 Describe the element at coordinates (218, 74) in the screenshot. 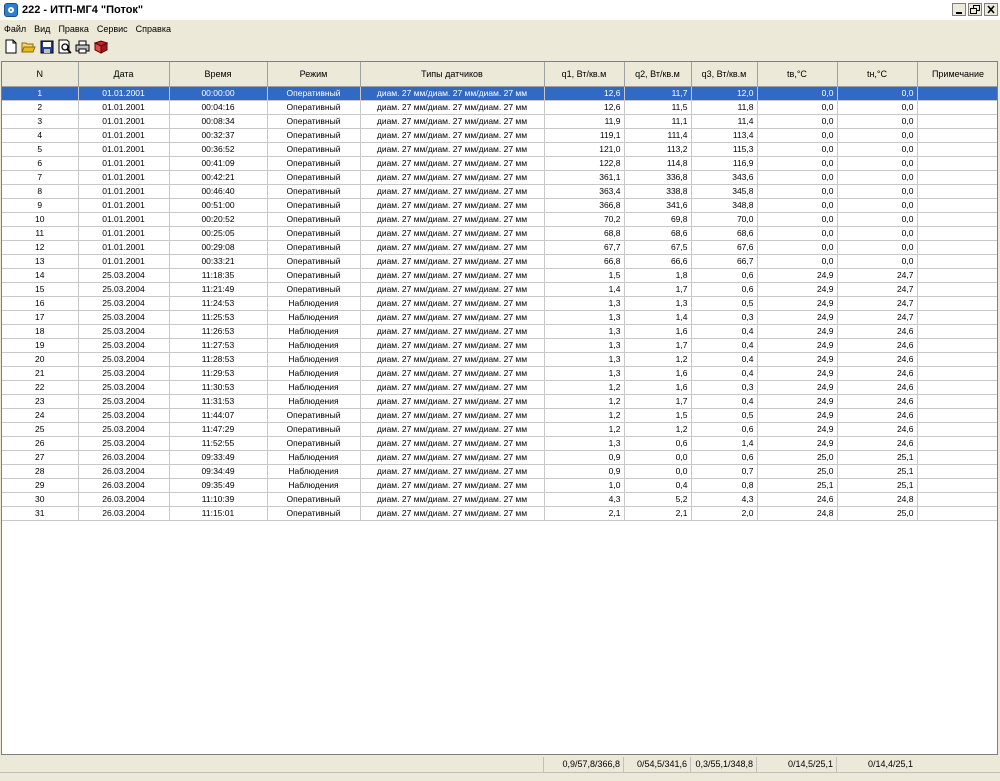

I see `column-header-time: Время` at that location.